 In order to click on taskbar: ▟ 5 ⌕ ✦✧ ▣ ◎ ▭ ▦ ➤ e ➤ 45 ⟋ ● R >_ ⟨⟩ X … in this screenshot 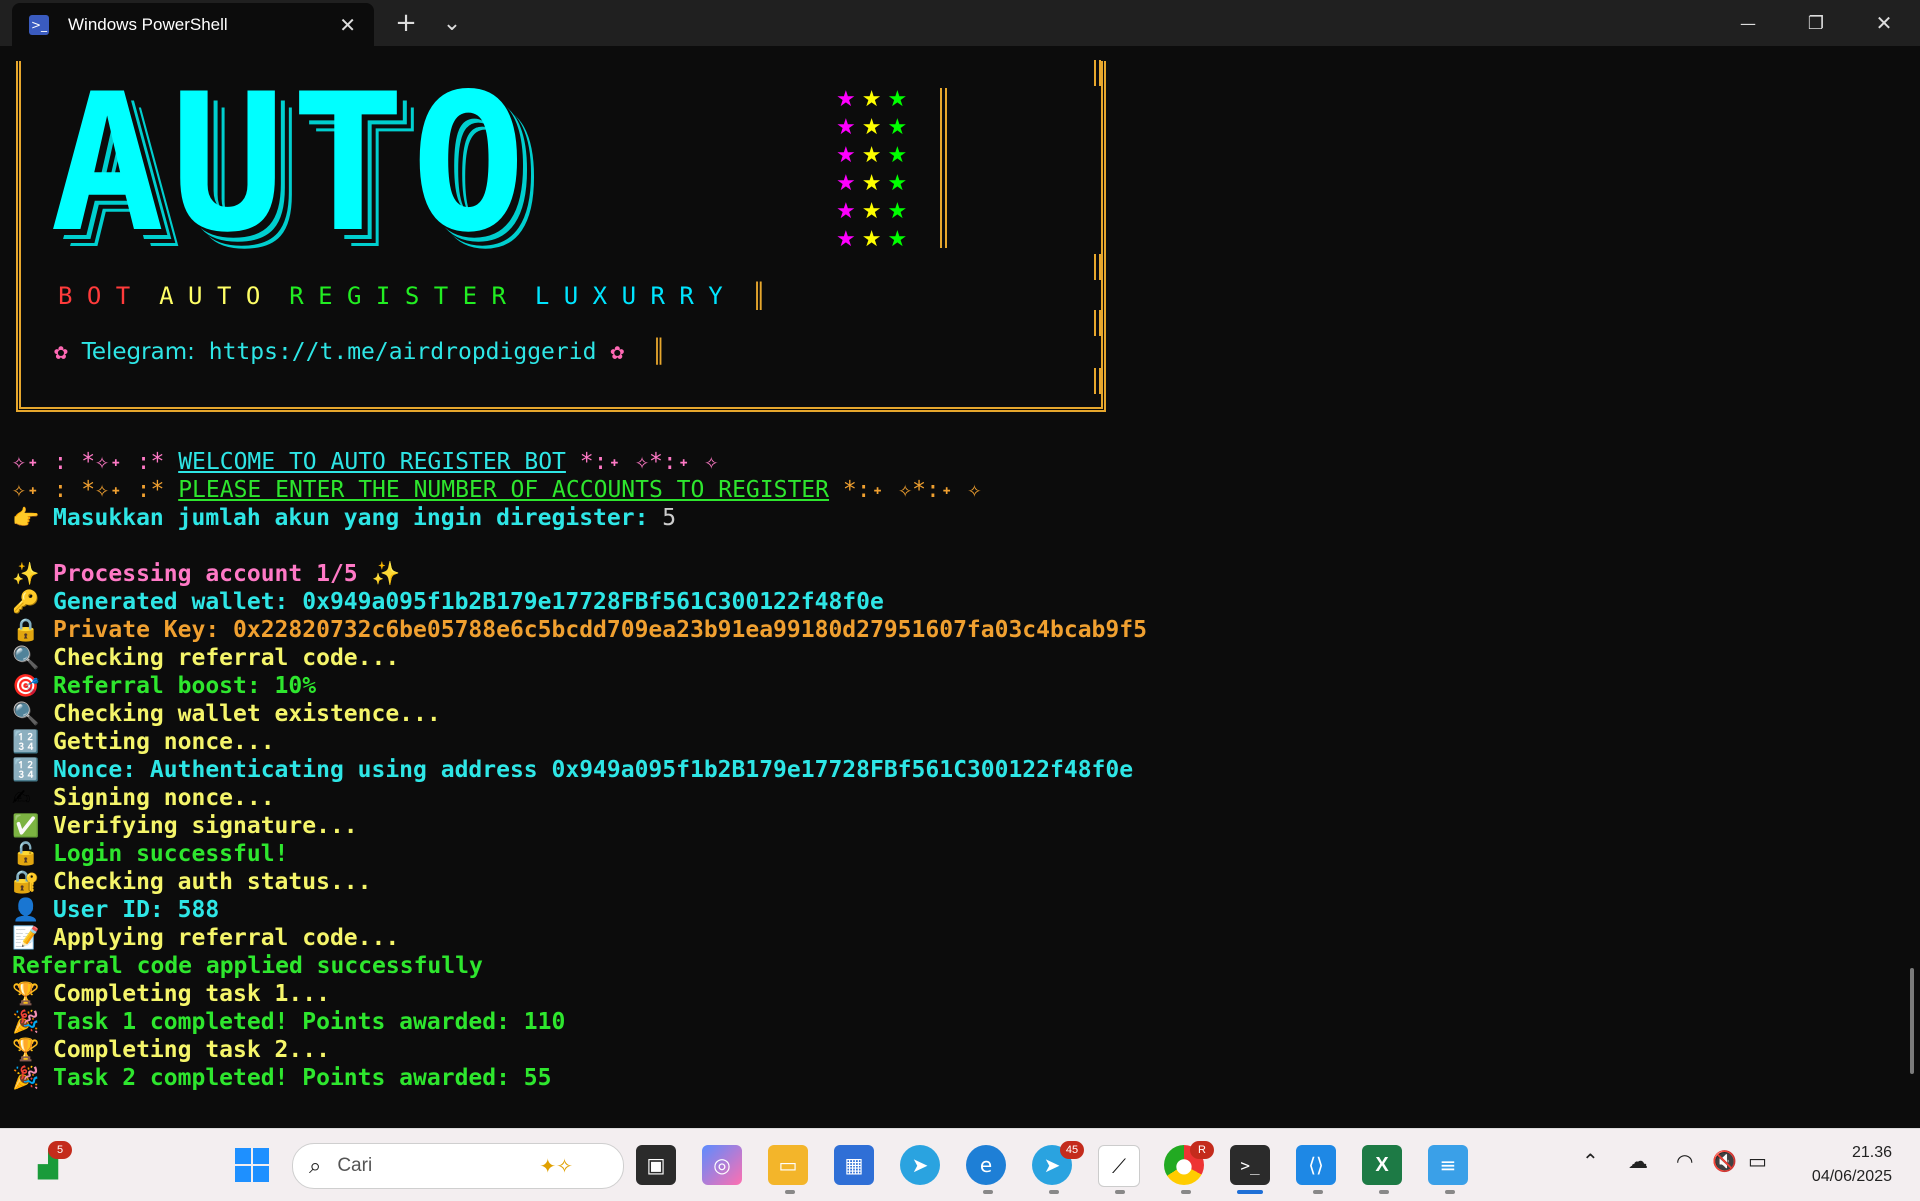, I will do `click(960, 1164)`.